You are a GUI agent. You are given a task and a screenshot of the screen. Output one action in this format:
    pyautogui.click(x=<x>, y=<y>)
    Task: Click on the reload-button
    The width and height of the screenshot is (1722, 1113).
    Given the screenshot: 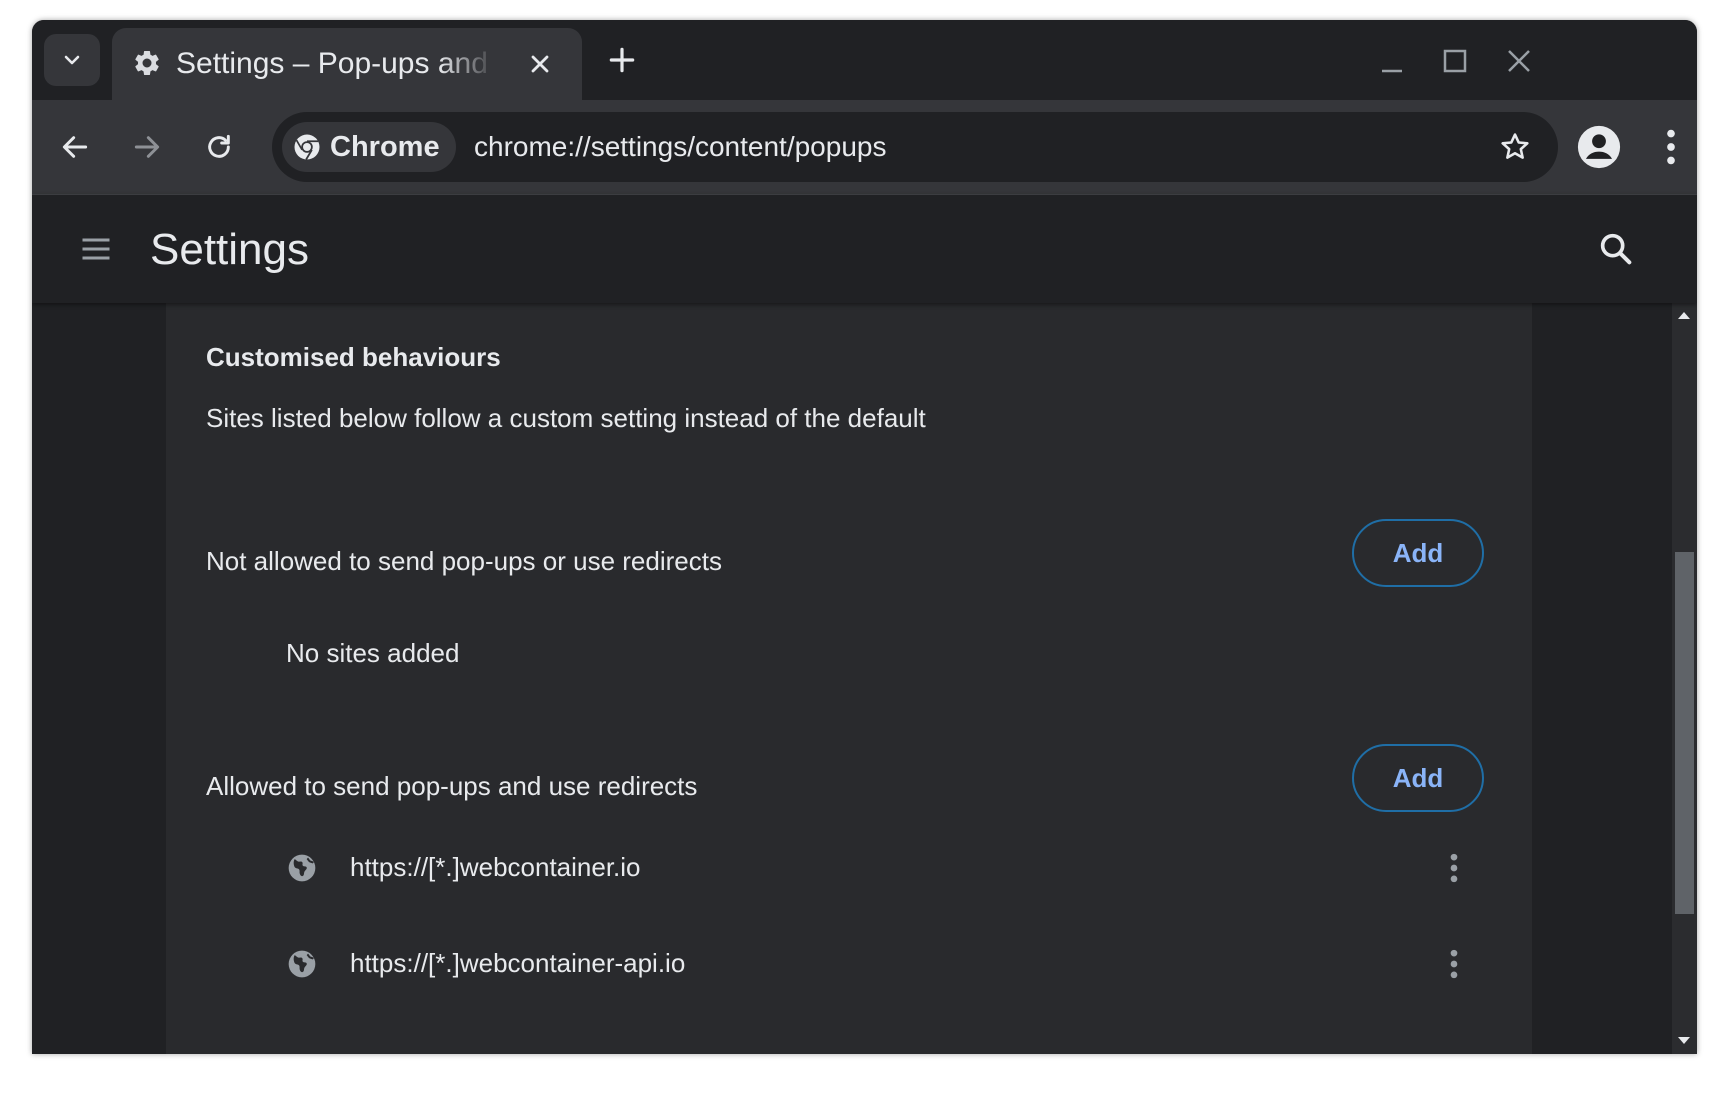 What is the action you would take?
    pyautogui.click(x=219, y=147)
    